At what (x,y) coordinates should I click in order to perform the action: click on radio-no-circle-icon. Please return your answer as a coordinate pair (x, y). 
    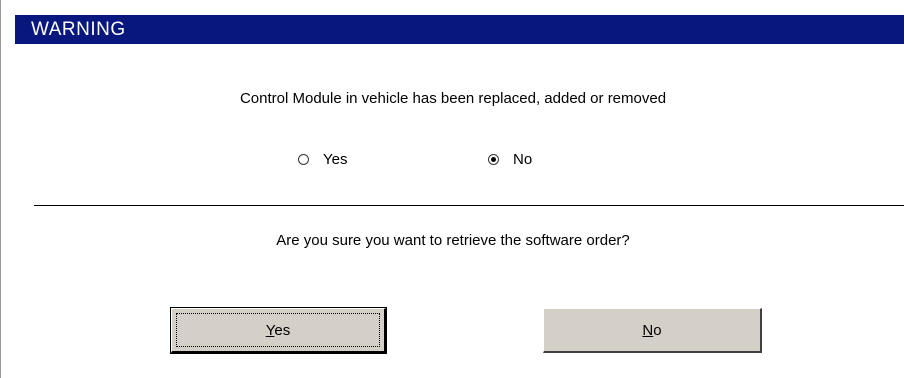
    Looking at the image, I should click on (493, 159).